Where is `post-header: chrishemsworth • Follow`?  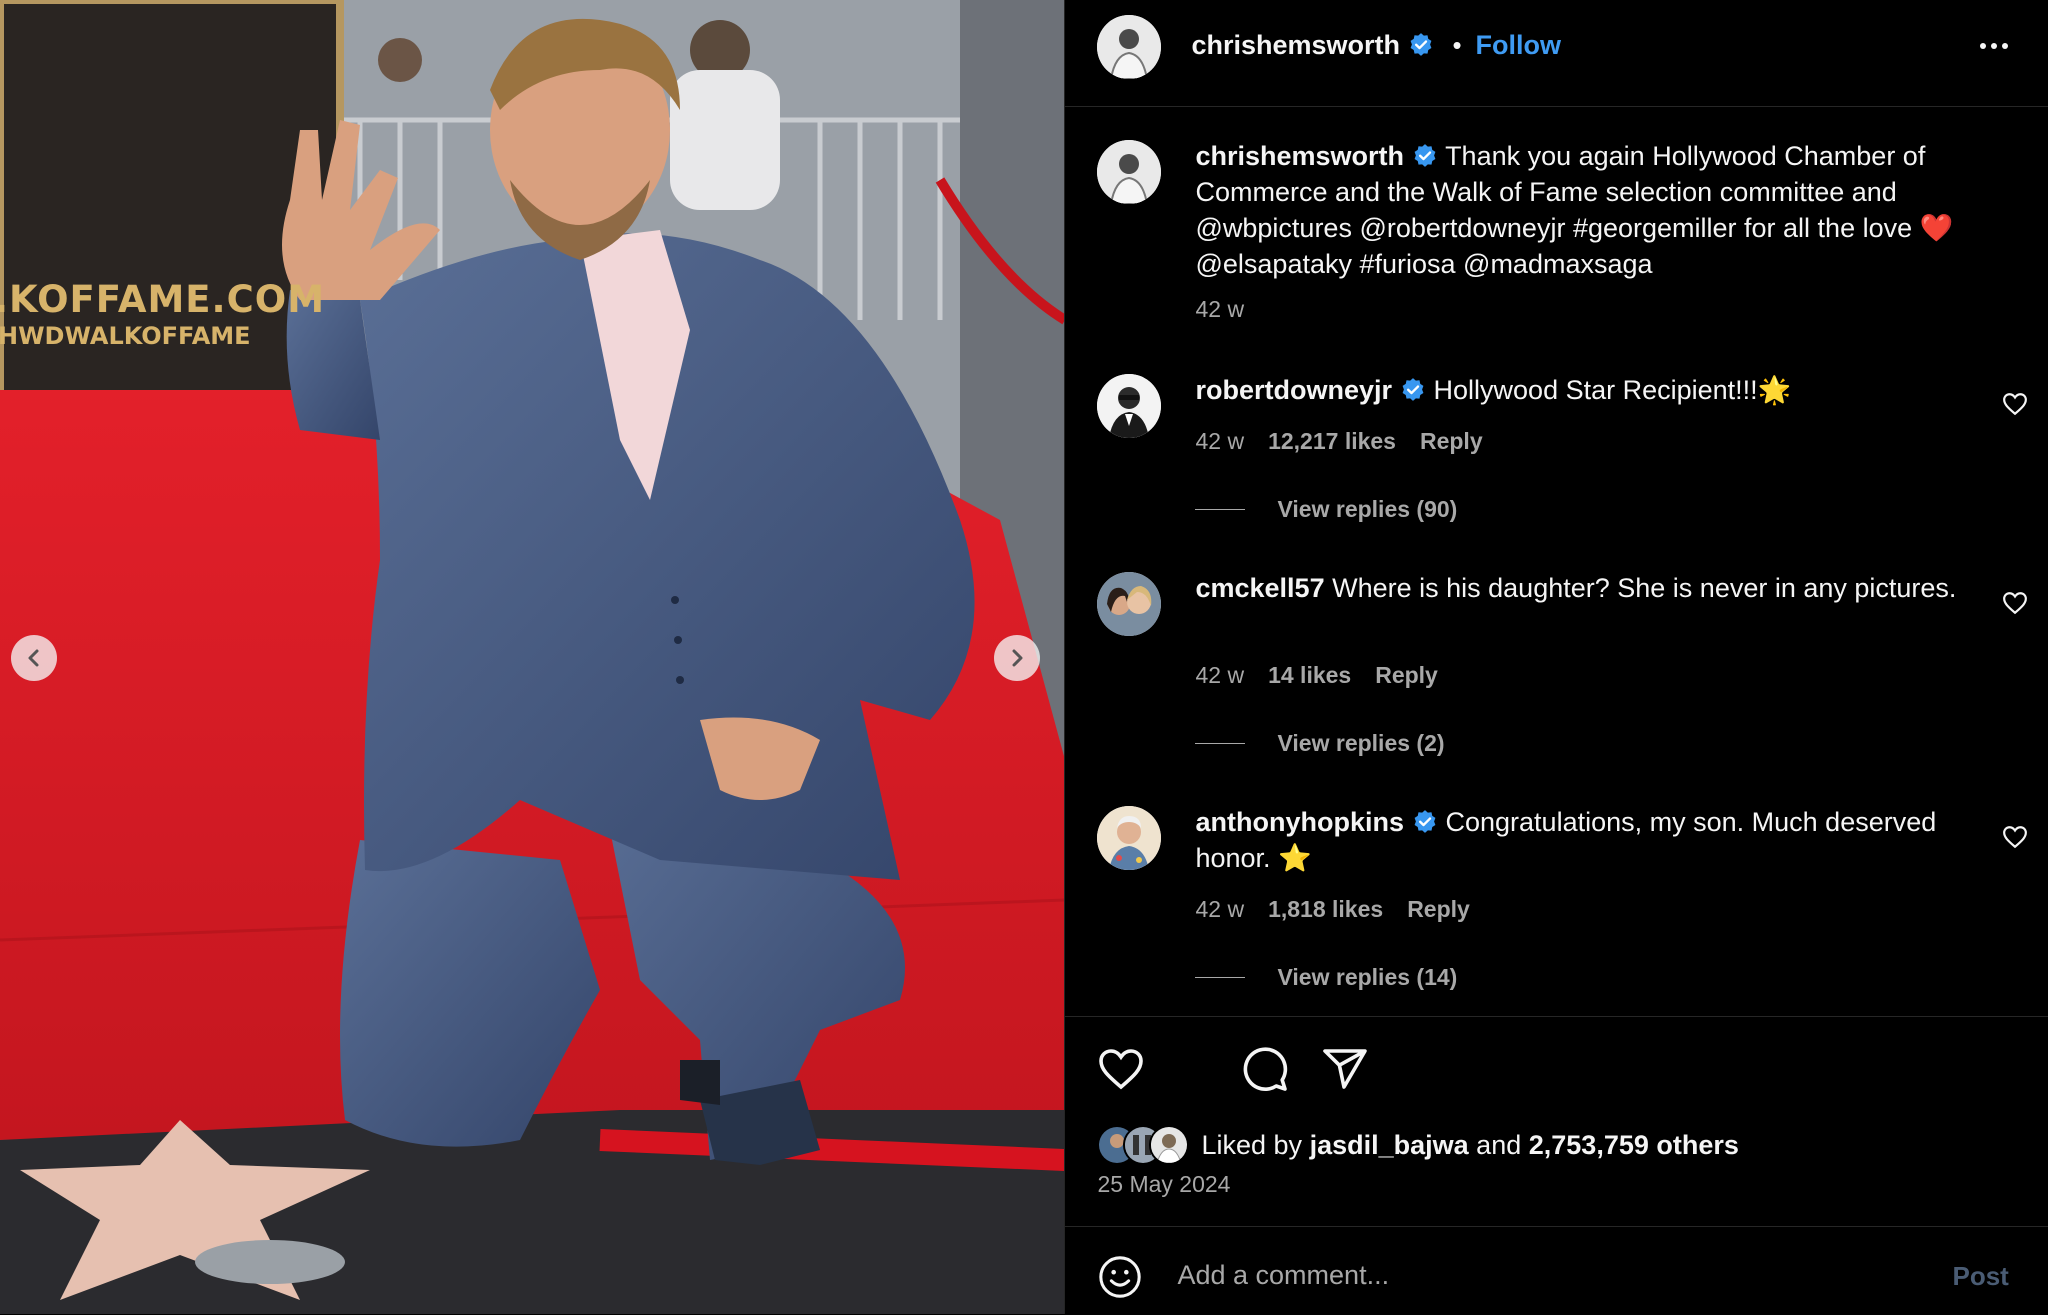 post-header: chrishemsworth • Follow is located at coordinates (1556, 53).